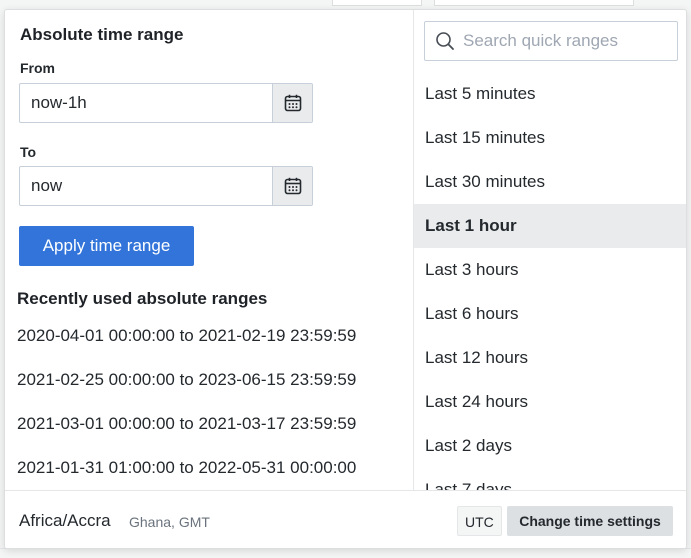  I want to click on recent-ranges-title: Recently used absolute ranges, so click(142, 298).